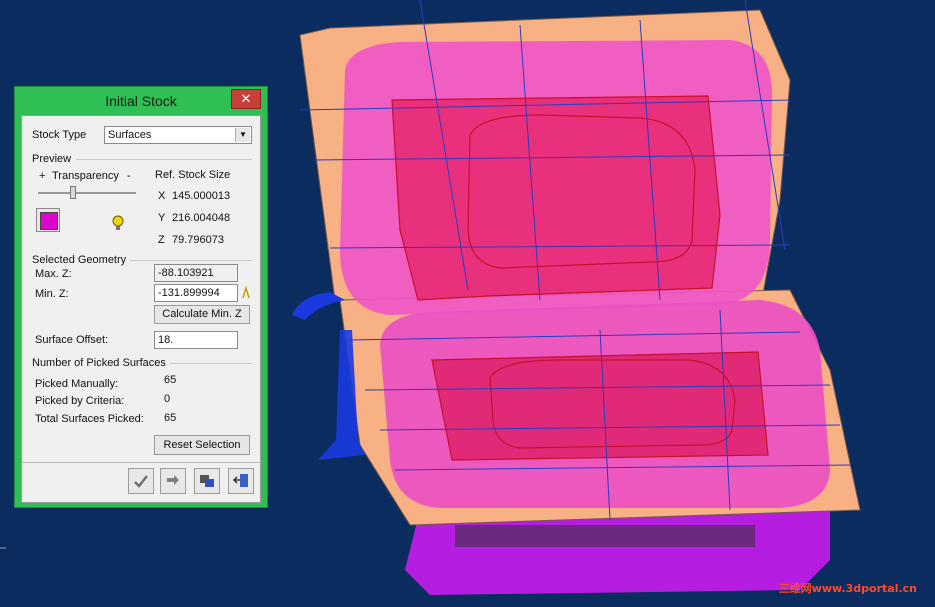 The image size is (935, 607). Describe the element at coordinates (162, 218) in the screenshot. I see `y-label: Y` at that location.